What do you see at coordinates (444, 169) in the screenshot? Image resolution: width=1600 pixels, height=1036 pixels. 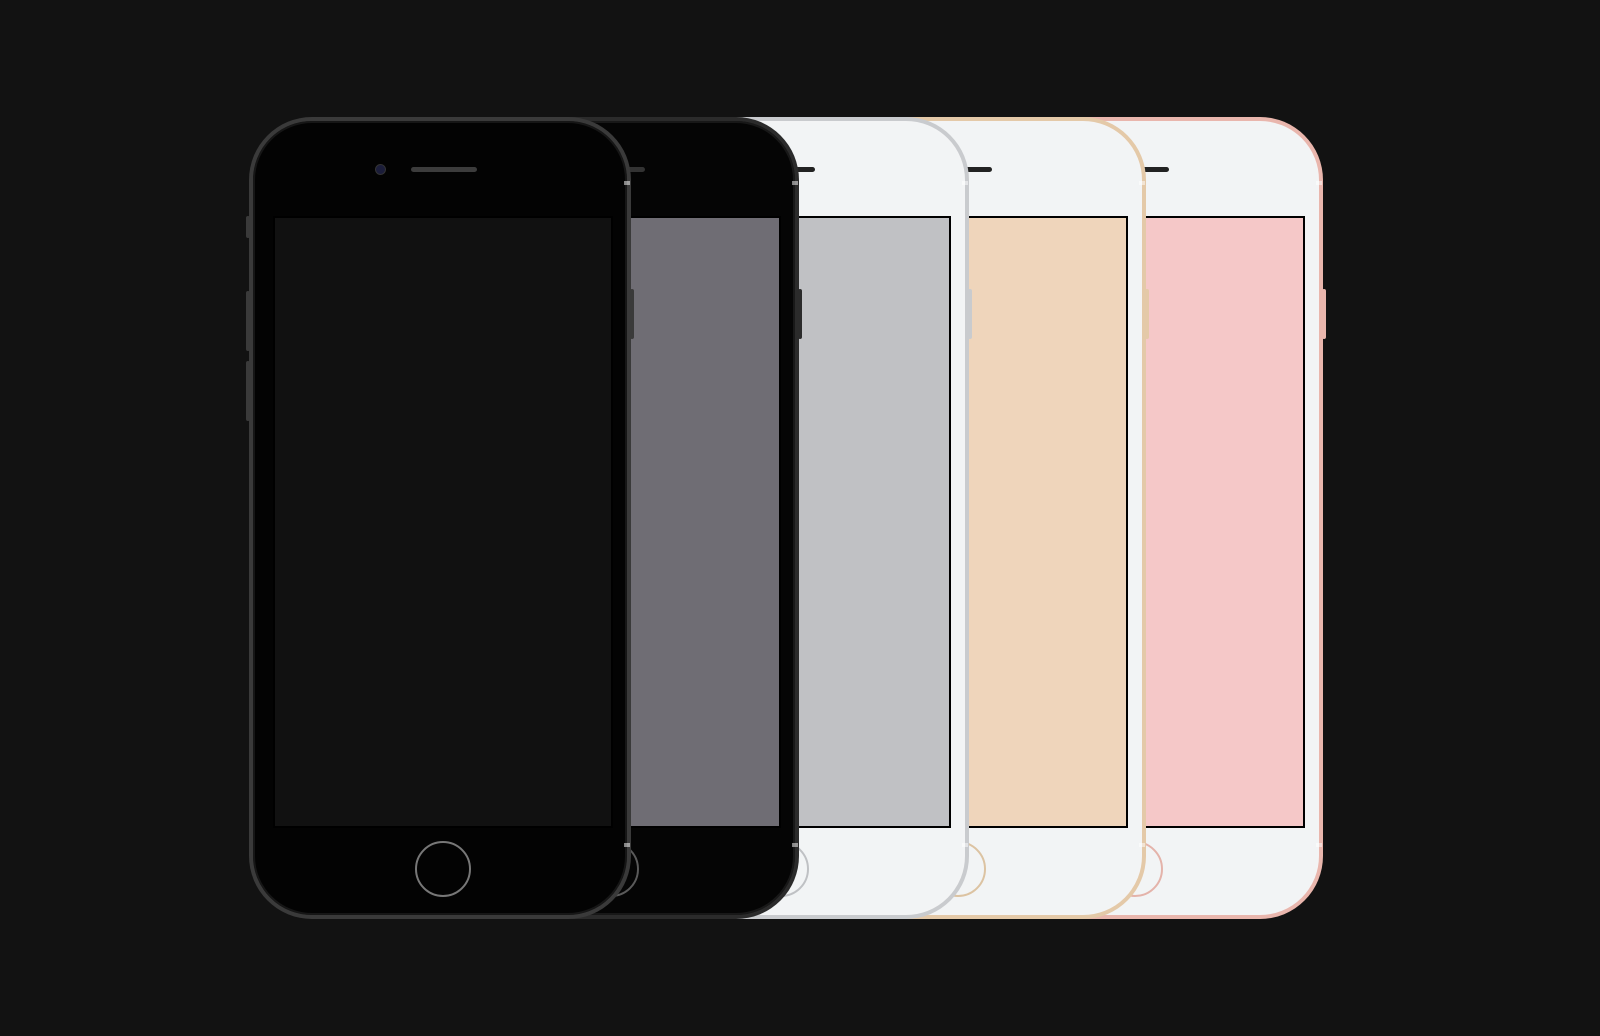 I see `earpiece-speaker` at bounding box center [444, 169].